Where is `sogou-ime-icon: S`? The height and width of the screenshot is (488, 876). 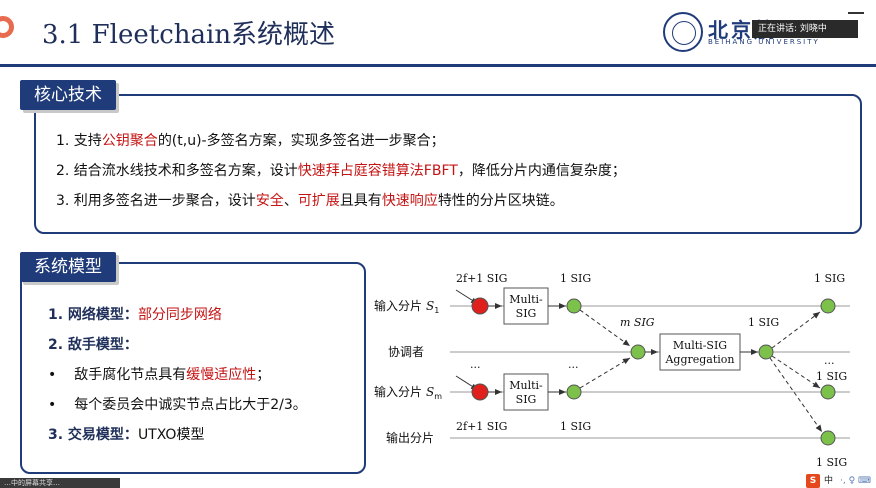
sogou-ime-icon: S is located at coordinates (813, 481).